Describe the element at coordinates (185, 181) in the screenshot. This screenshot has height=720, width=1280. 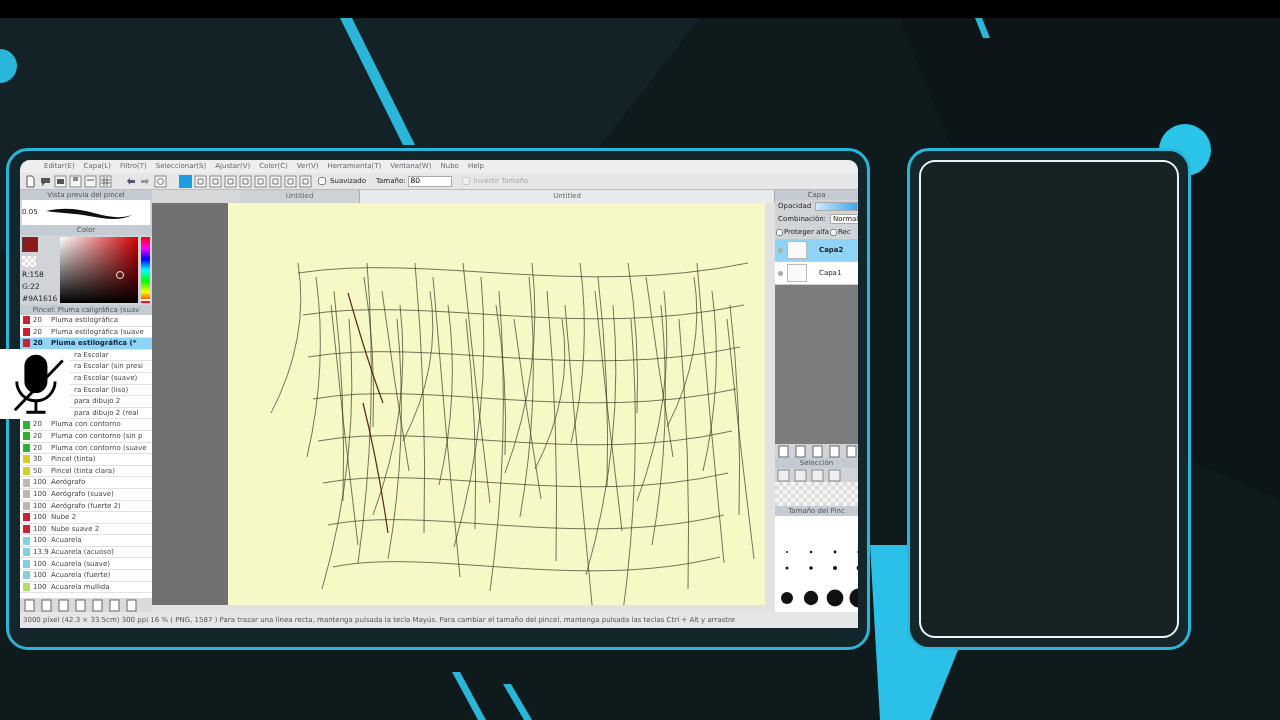
I see `color-square-icon` at that location.